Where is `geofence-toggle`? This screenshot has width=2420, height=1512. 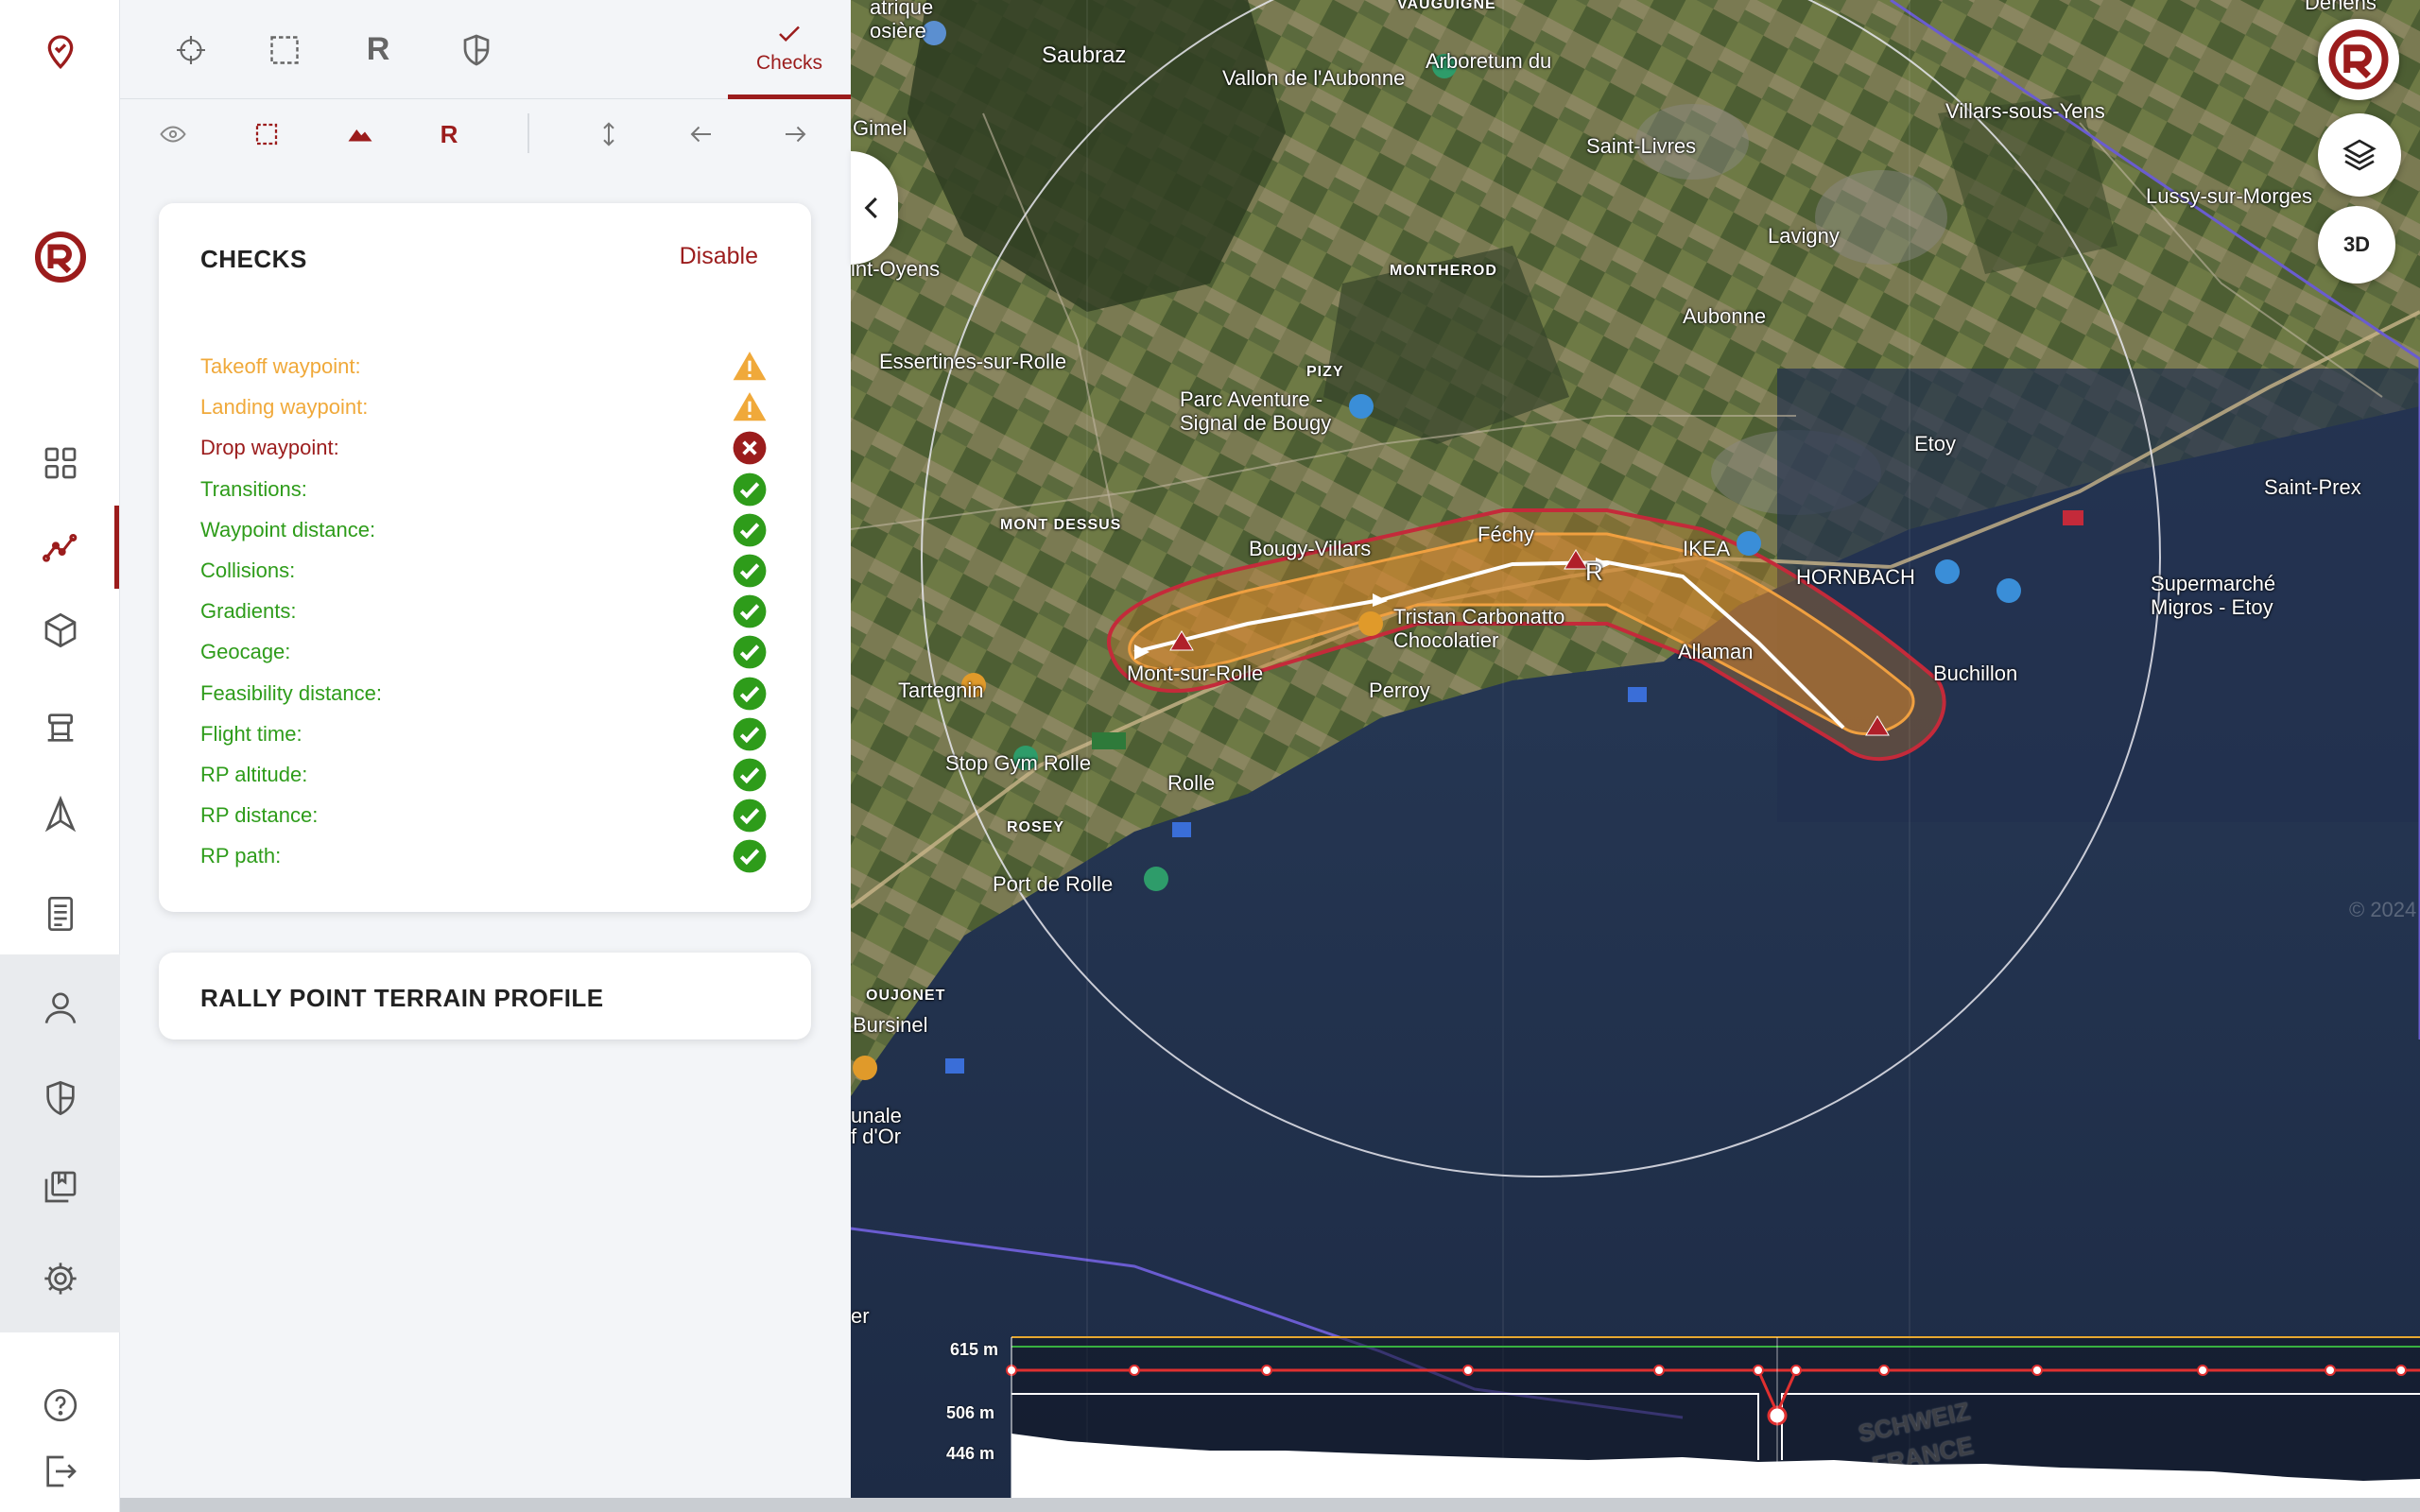
geofence-toggle is located at coordinates (266, 134).